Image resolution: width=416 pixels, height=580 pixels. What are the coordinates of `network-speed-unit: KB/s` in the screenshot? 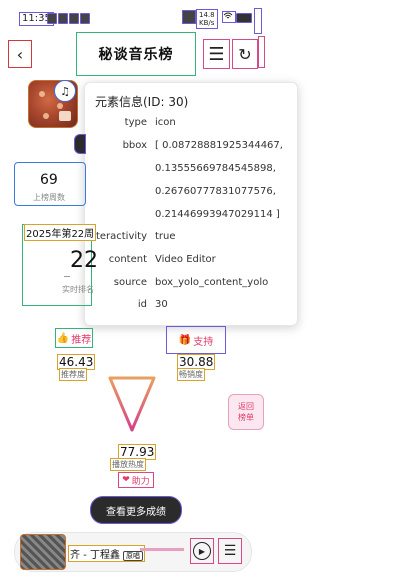 It's located at (207, 23).